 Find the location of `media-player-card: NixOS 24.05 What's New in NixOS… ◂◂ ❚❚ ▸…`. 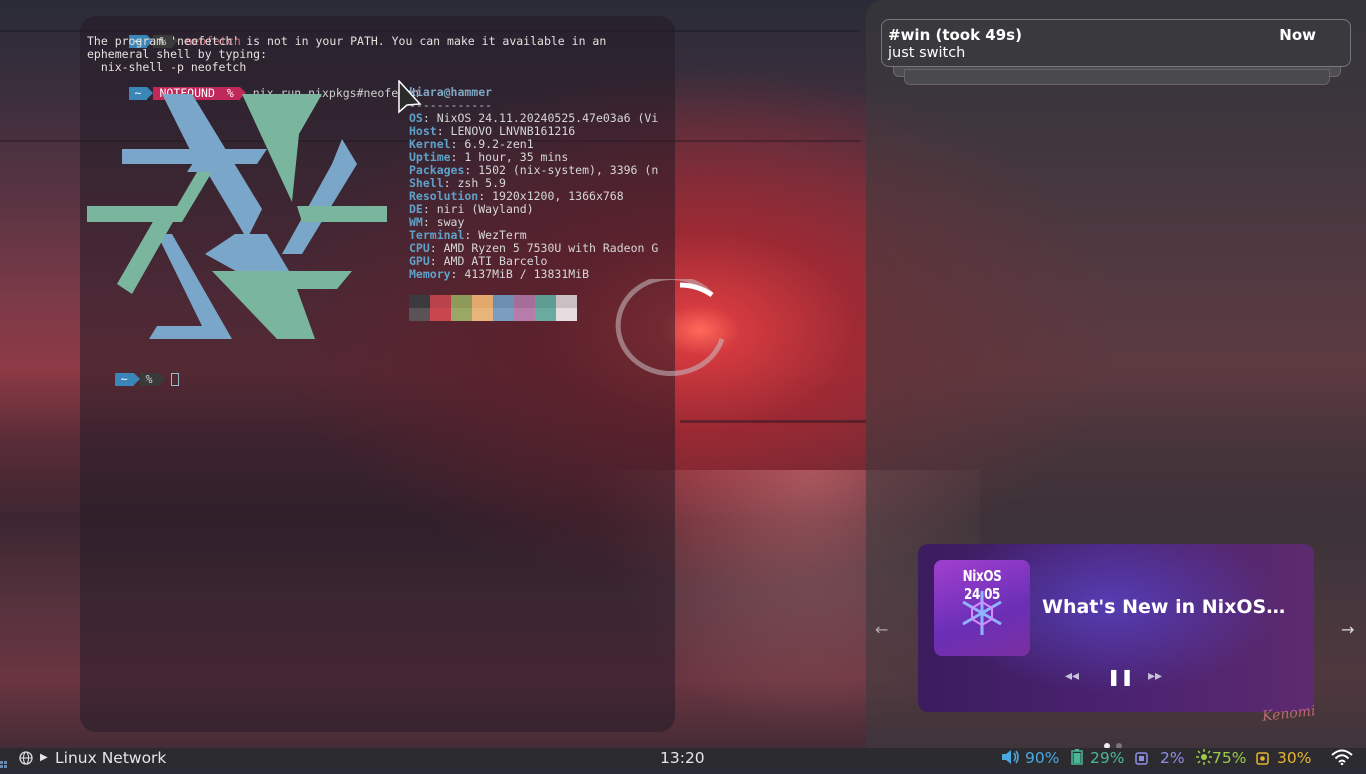

media-player-card: NixOS 24.05 What's New in NixOS… ◂◂ ❚❚ ▸… is located at coordinates (1116, 628).